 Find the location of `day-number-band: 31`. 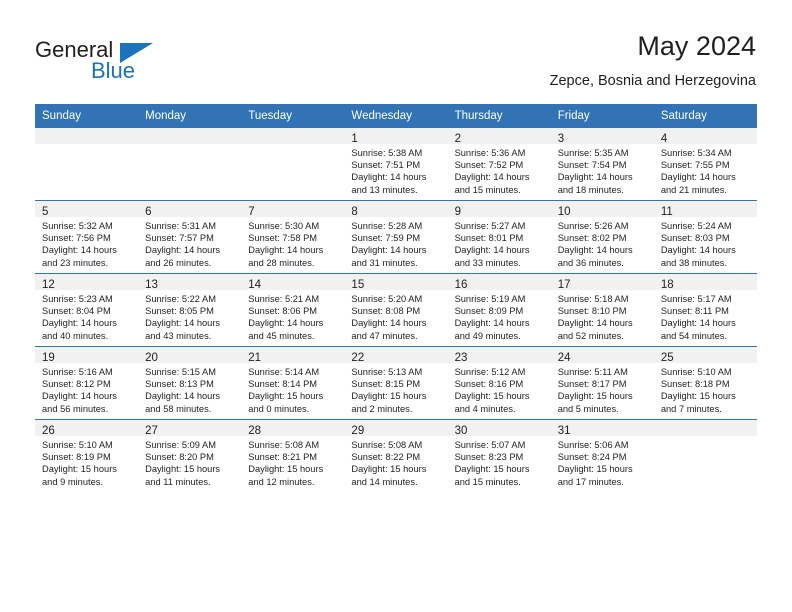

day-number-band: 31 is located at coordinates (602, 428).